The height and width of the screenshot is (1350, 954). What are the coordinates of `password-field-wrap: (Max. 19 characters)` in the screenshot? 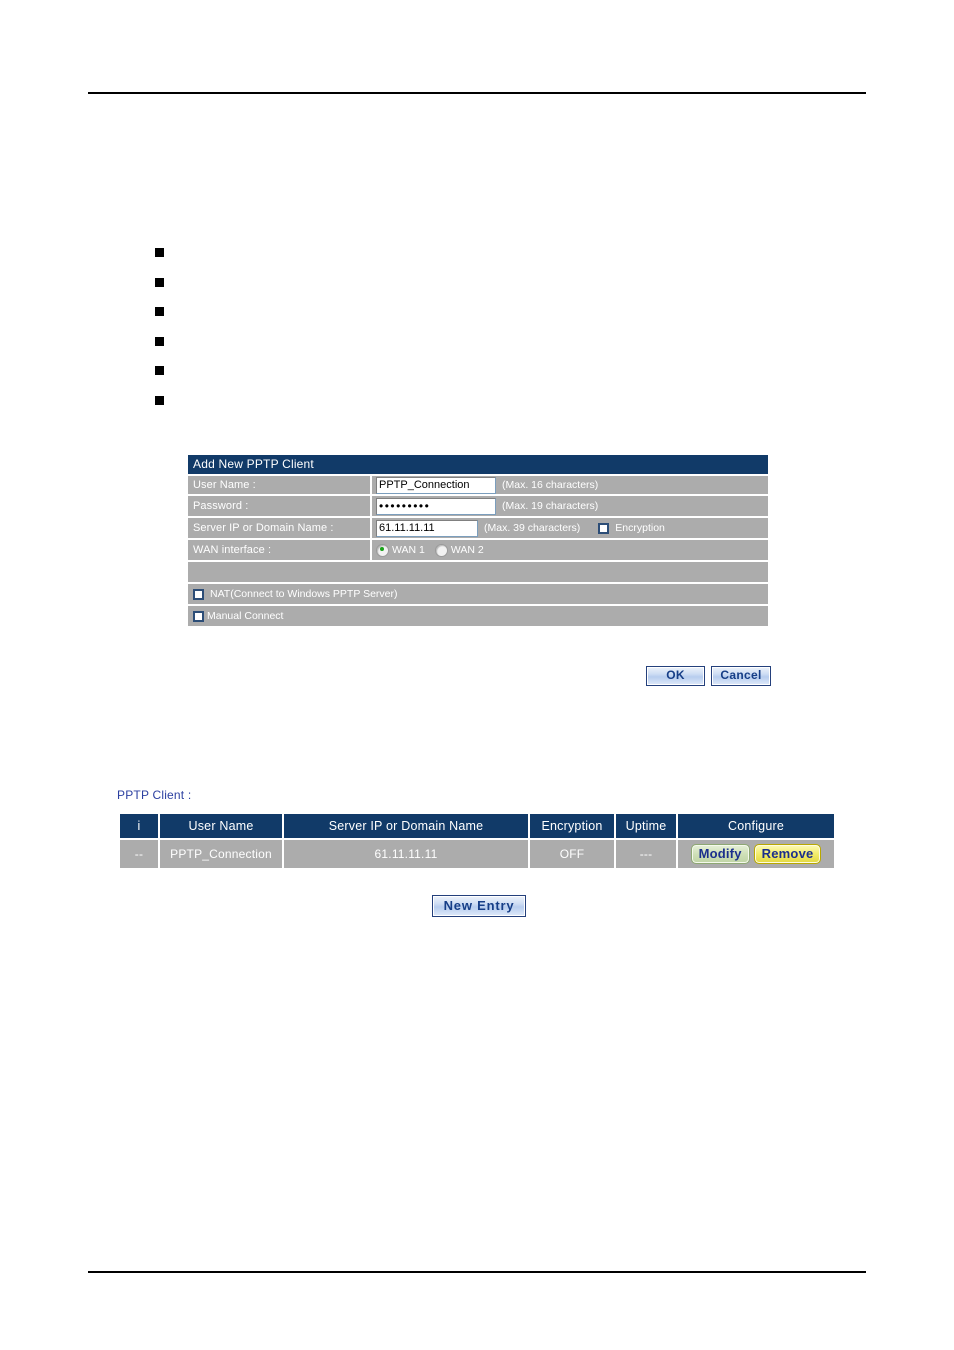 It's located at (569, 506).